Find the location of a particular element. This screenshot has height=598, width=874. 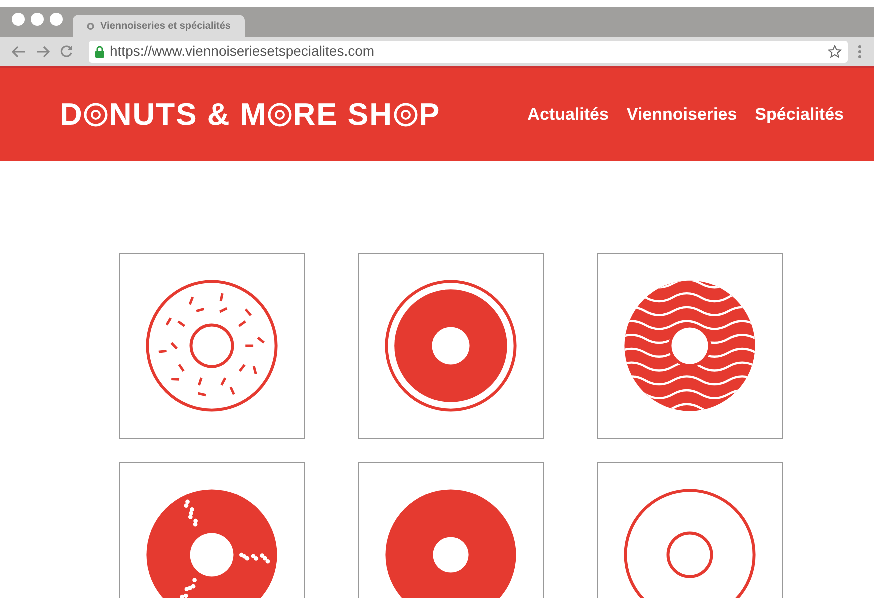

reload-icon is located at coordinates (66, 51).